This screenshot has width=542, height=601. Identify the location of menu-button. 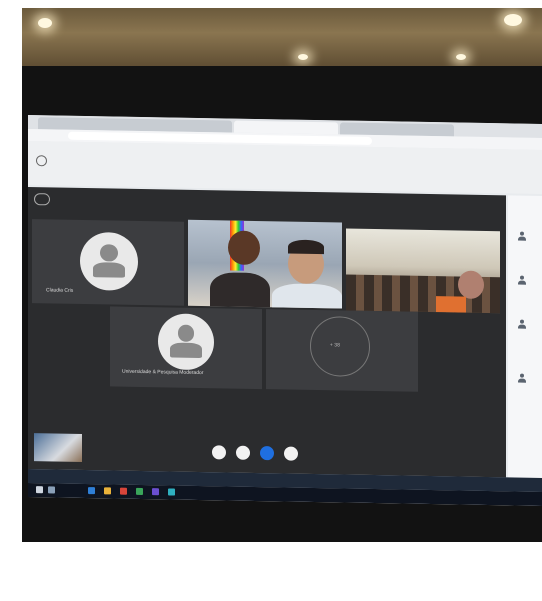
(42, 199).